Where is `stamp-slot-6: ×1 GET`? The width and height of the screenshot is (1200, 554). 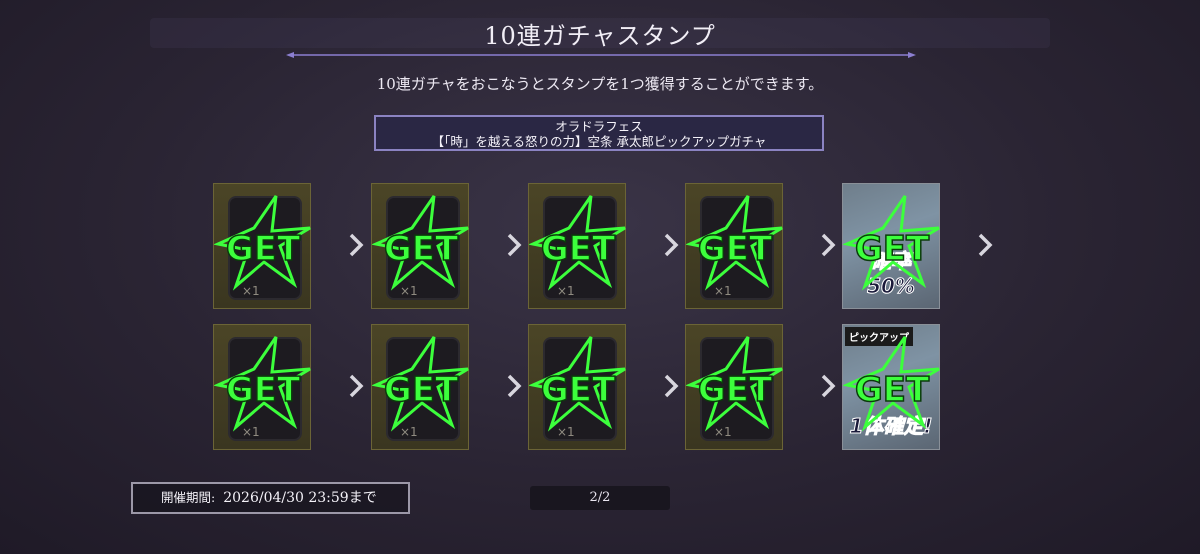 stamp-slot-6: ×1 GET is located at coordinates (262, 387).